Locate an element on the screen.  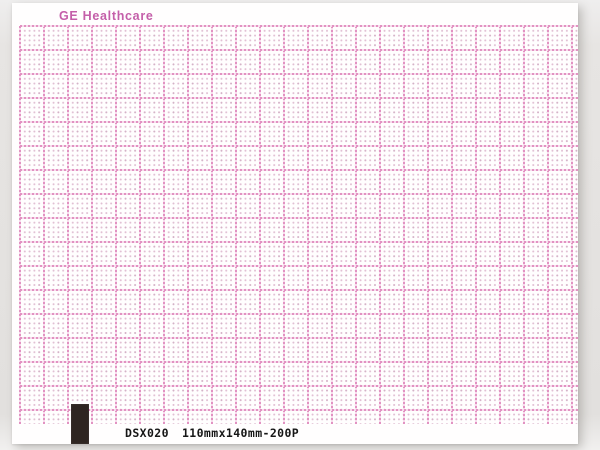
model-number: DSX020 is located at coordinates (147, 433).